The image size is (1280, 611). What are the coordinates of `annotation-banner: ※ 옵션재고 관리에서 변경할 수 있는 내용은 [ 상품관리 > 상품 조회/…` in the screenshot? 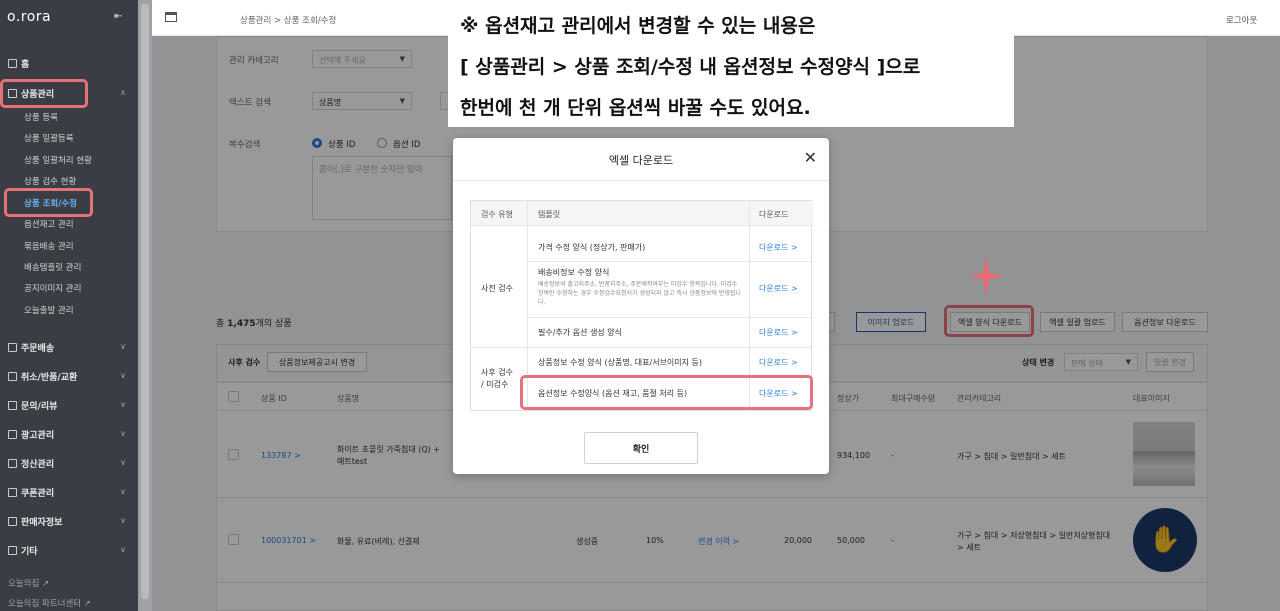 It's located at (731, 63).